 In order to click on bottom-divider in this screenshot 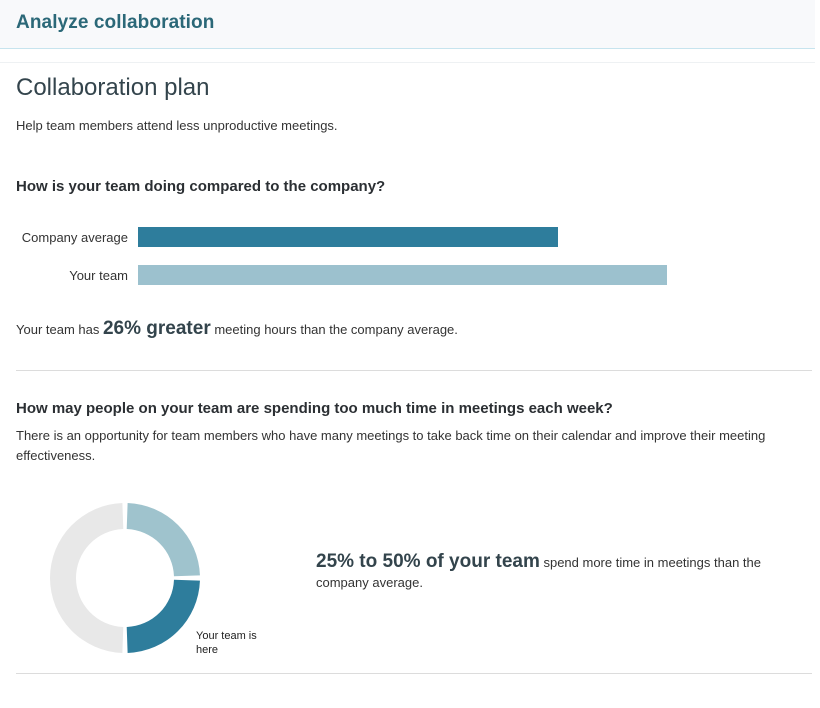, I will do `click(414, 673)`.